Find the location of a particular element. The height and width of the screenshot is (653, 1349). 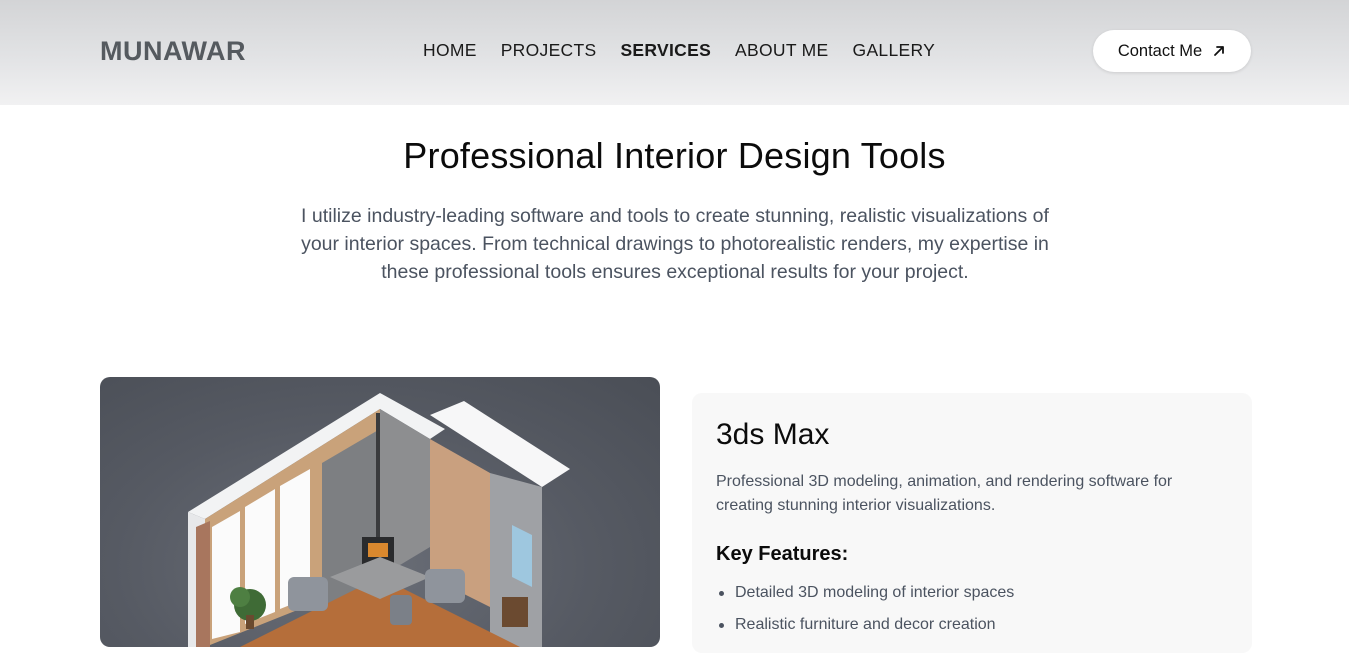

tool-title: 3ds Max is located at coordinates (773, 434).